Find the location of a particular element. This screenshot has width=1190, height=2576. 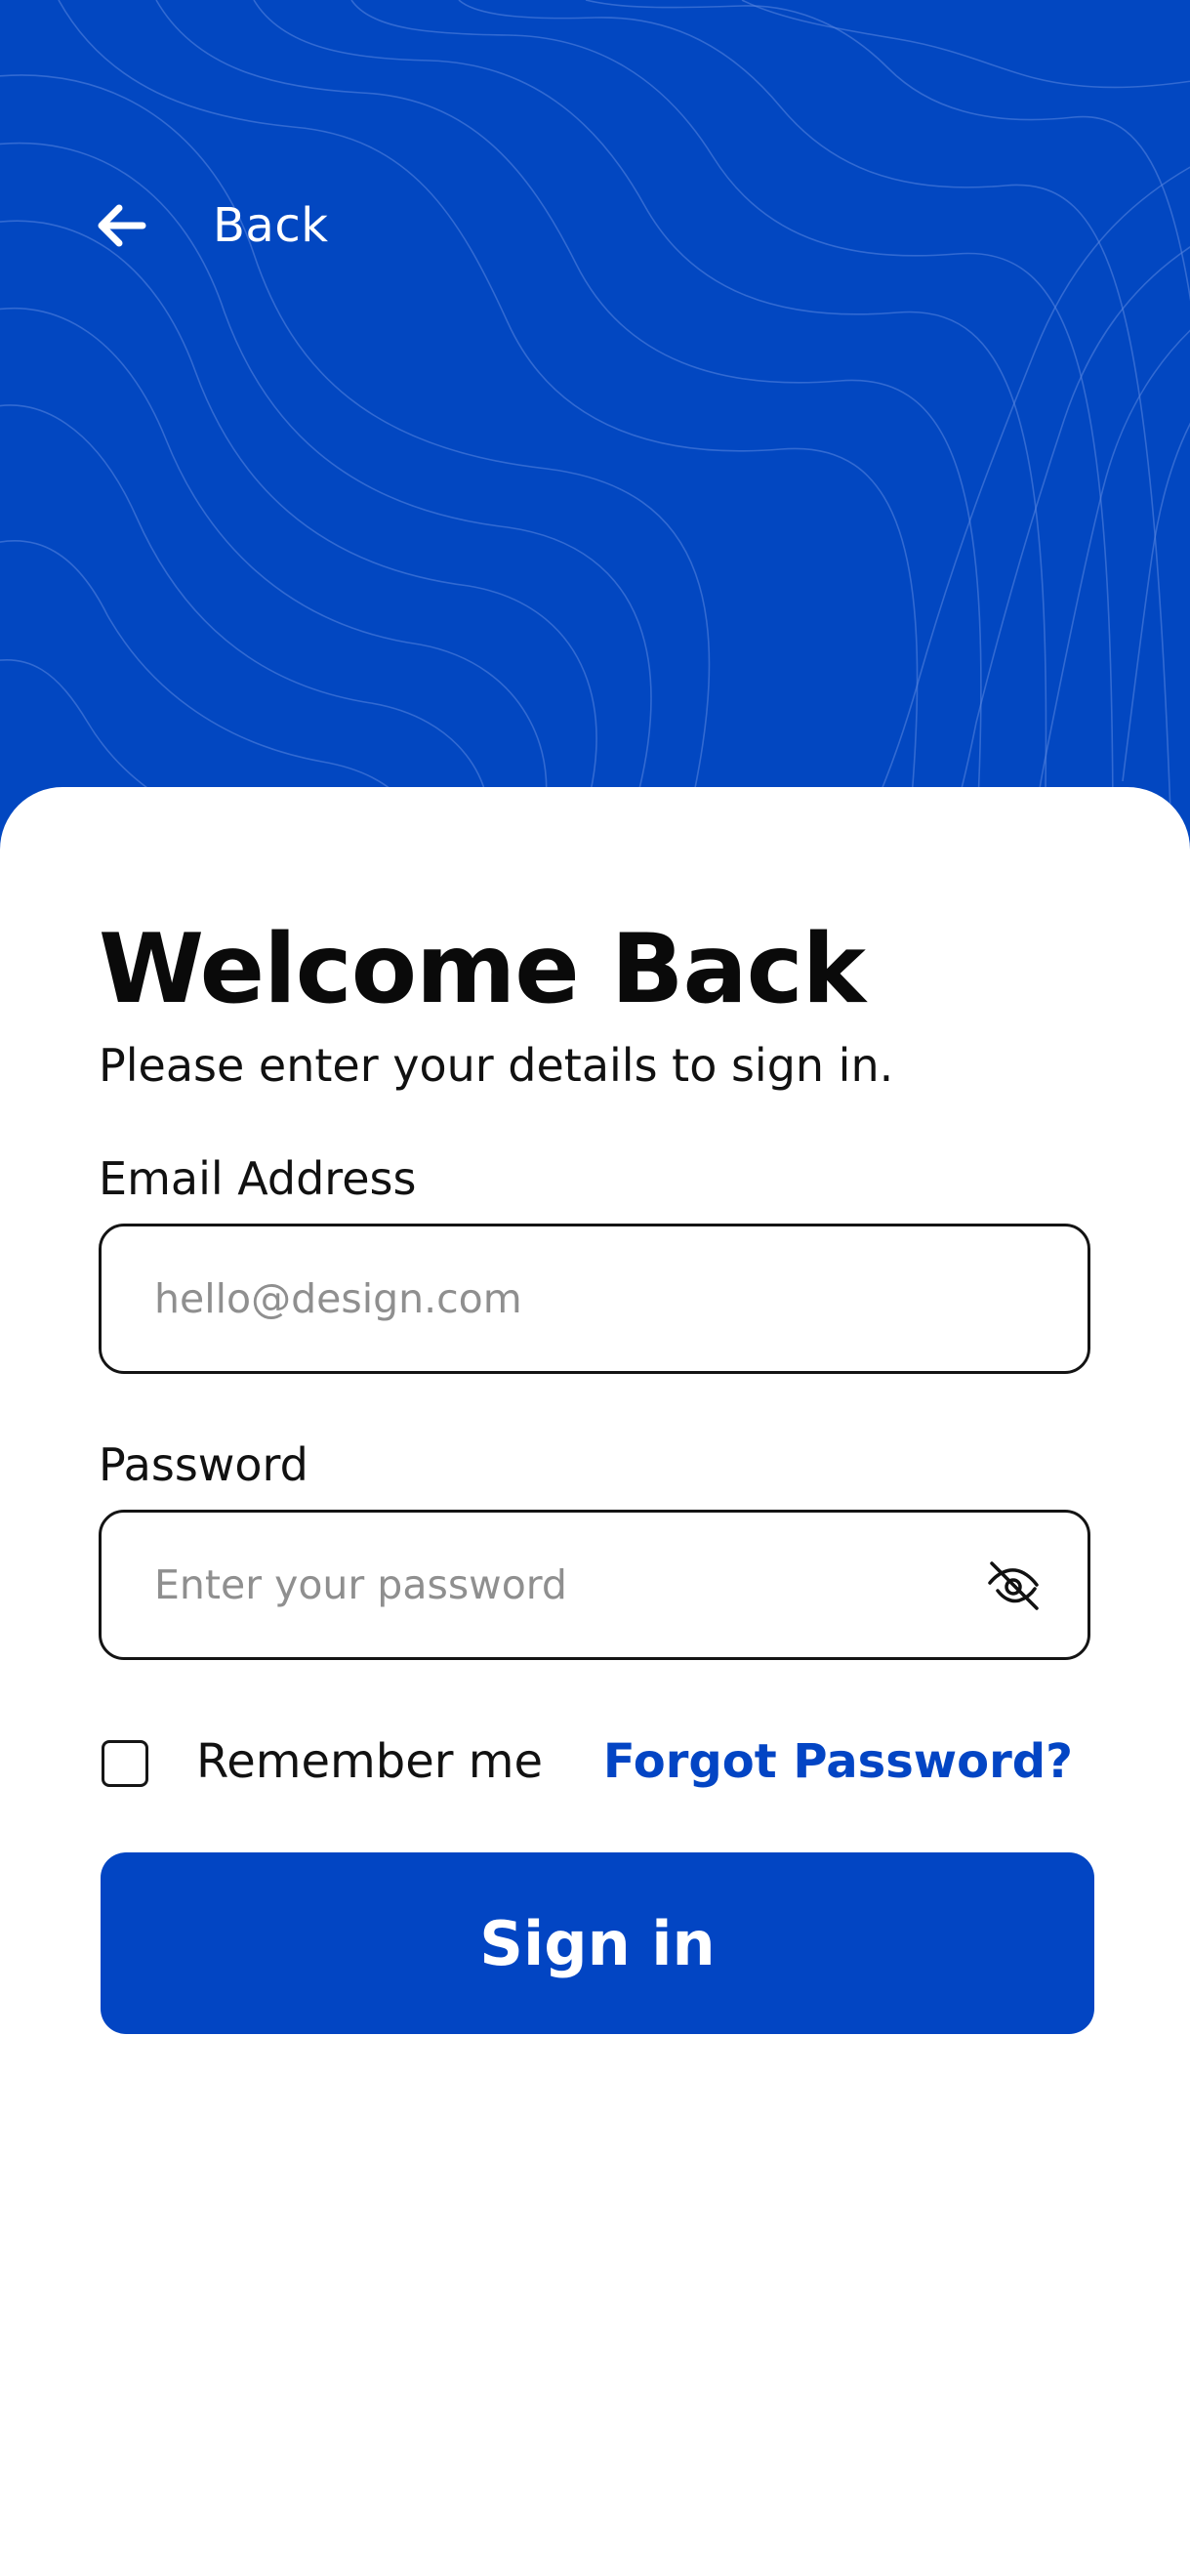

password-input is located at coordinates (574, 1584).